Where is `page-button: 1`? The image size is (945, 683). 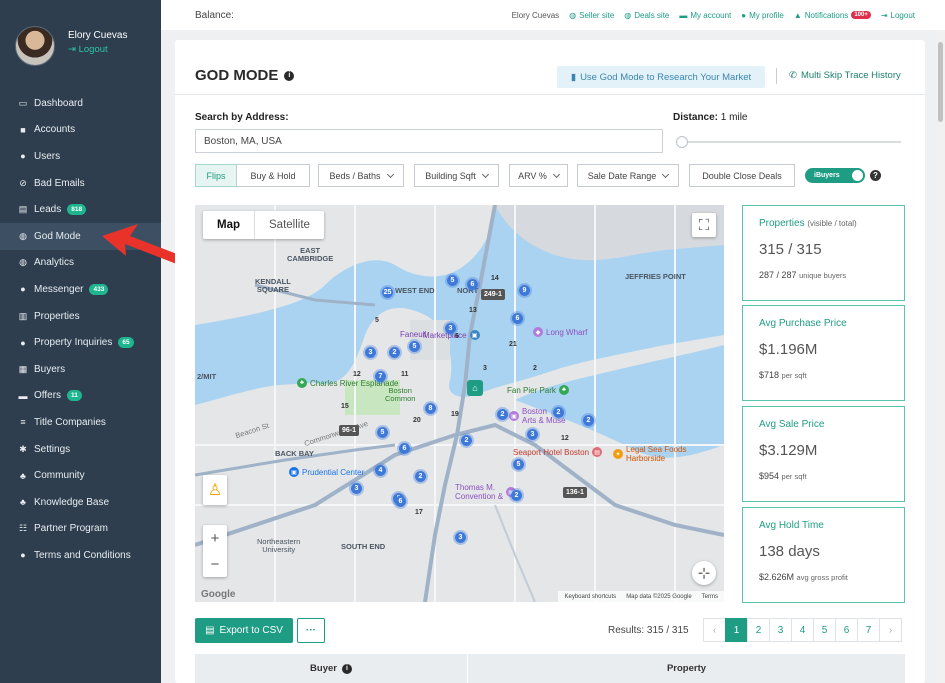 page-button: 1 is located at coordinates (736, 630).